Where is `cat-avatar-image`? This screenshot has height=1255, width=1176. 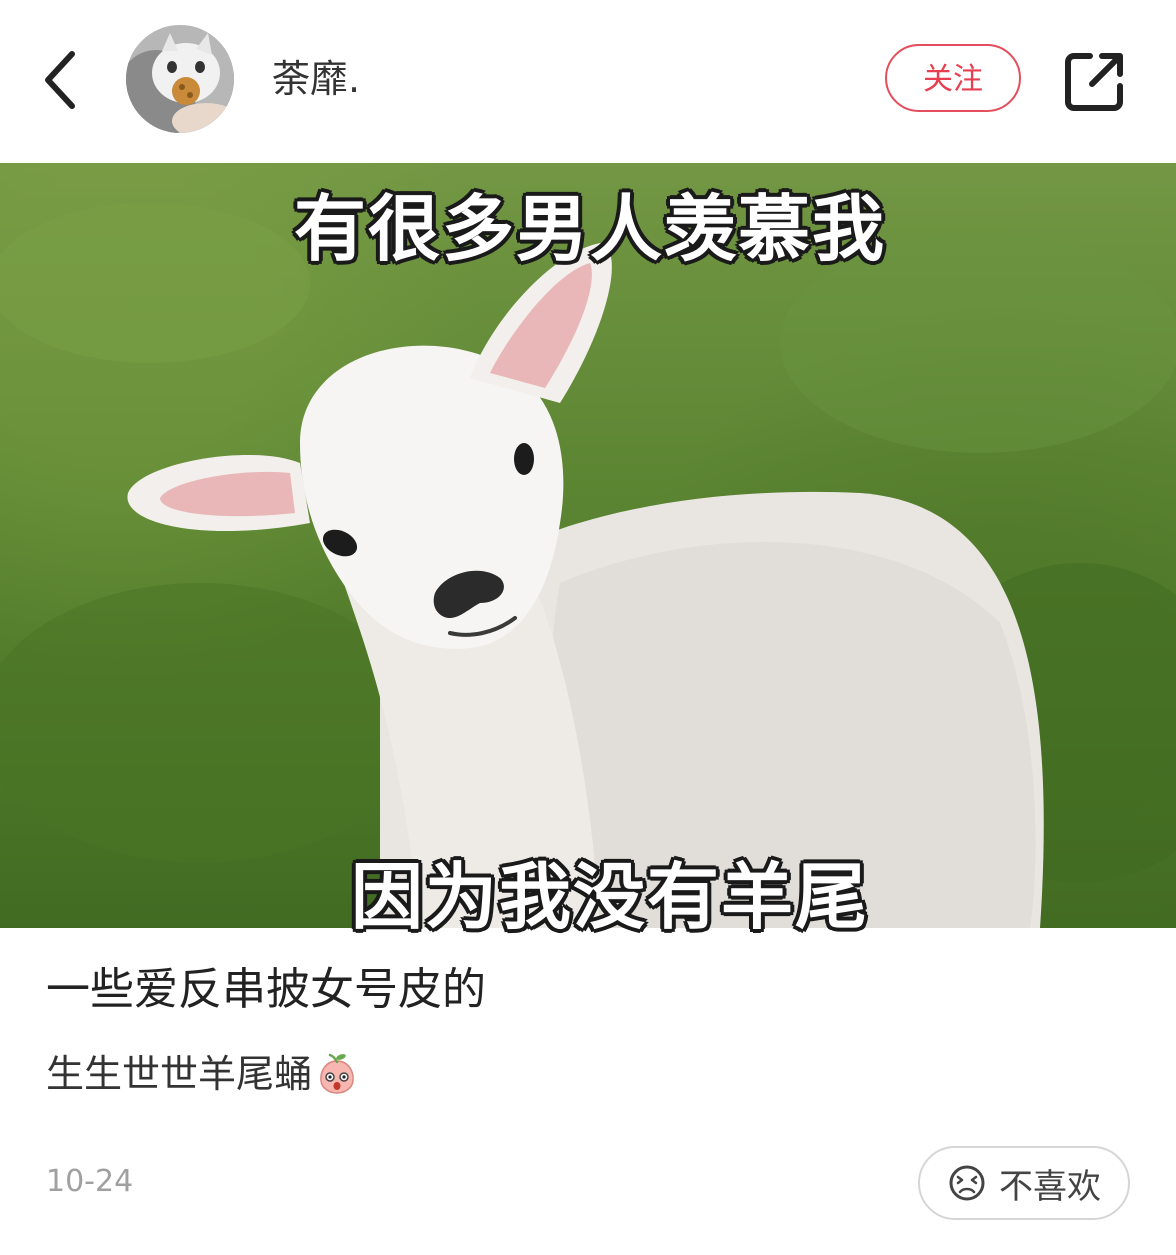 cat-avatar-image is located at coordinates (180, 79).